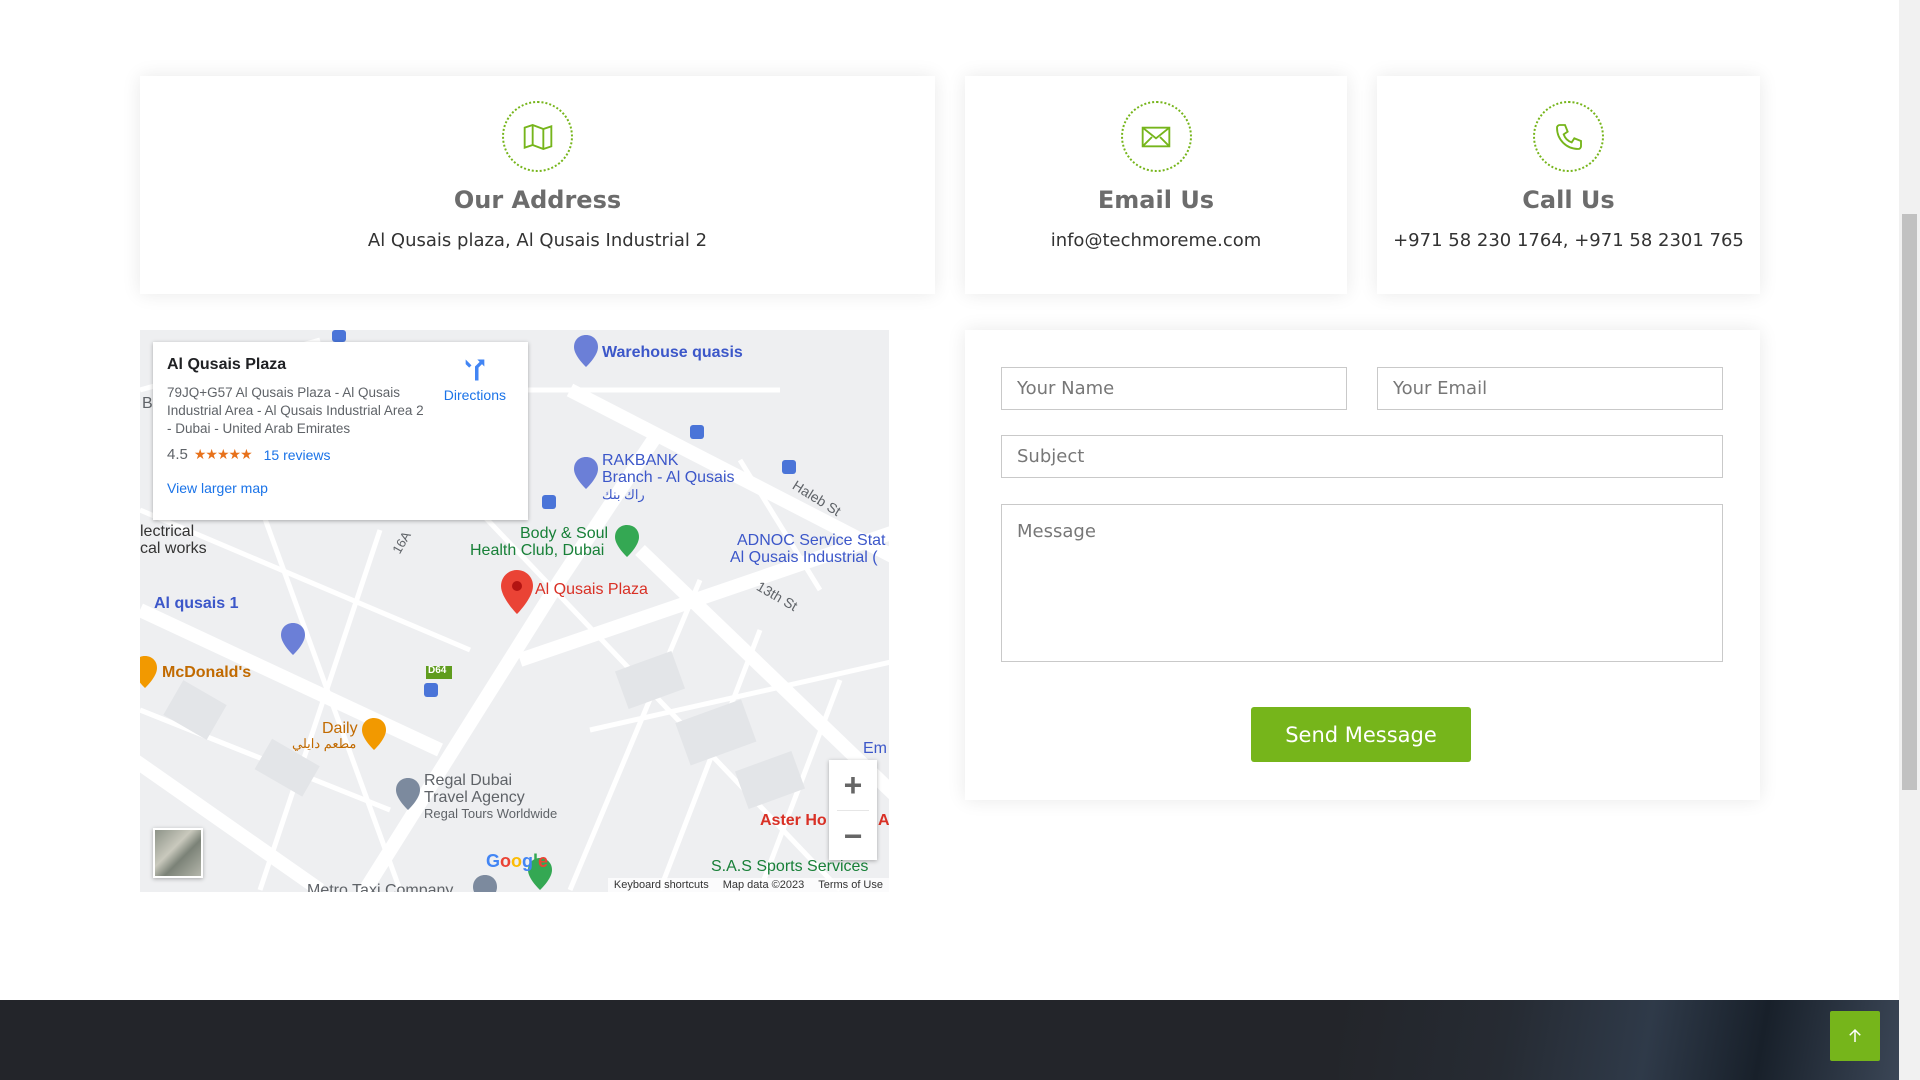 This screenshot has width=1920, height=1080. I want to click on map-rating-value: 4.5, so click(177, 454).